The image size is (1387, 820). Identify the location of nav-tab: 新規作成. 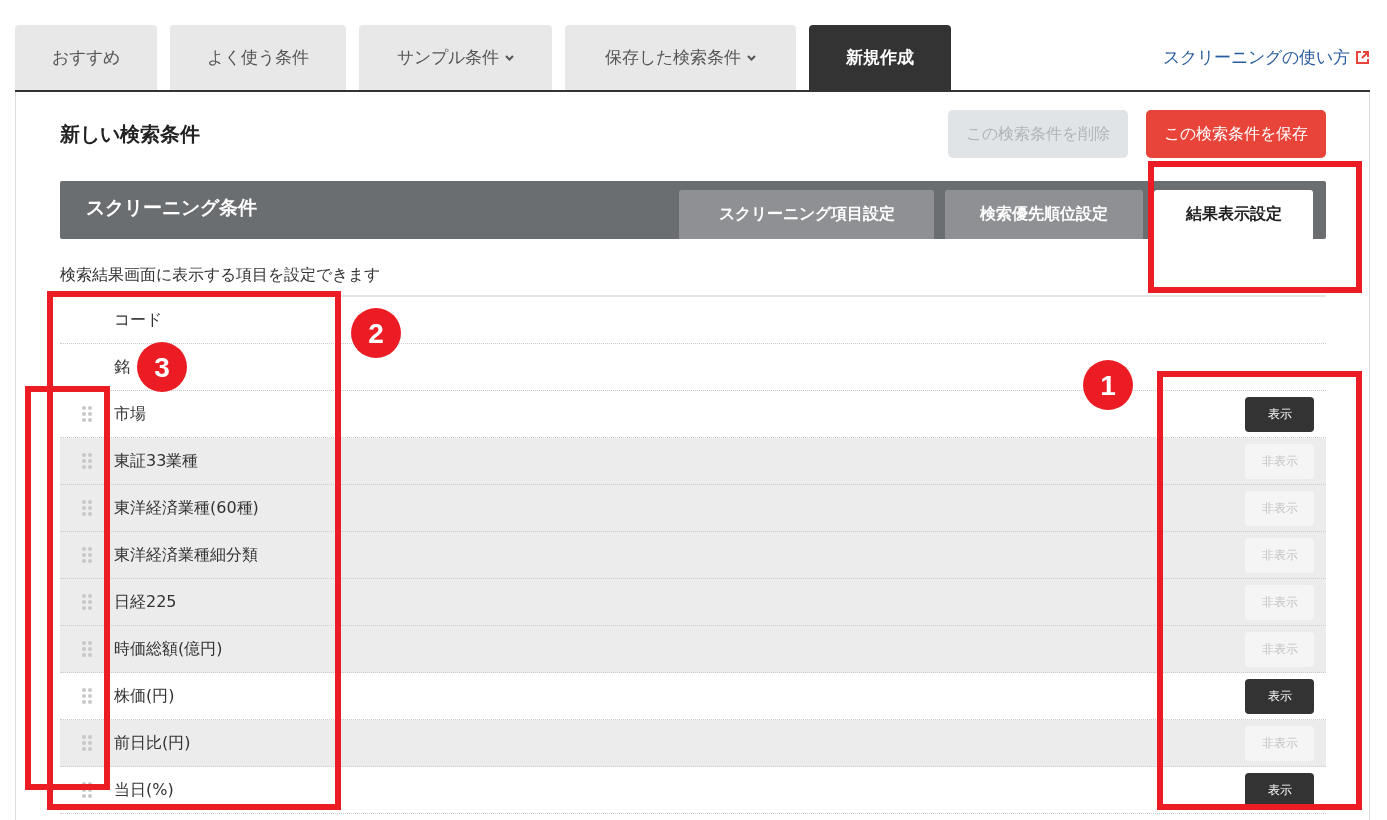
(880, 57).